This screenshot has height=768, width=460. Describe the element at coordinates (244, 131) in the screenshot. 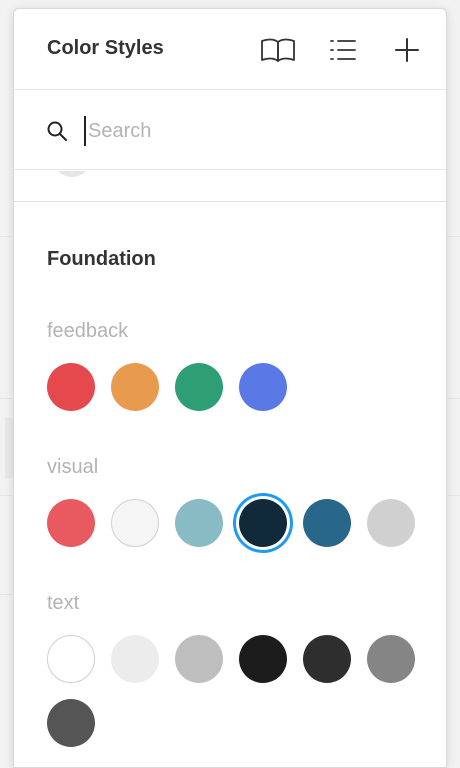

I see `search-input` at that location.